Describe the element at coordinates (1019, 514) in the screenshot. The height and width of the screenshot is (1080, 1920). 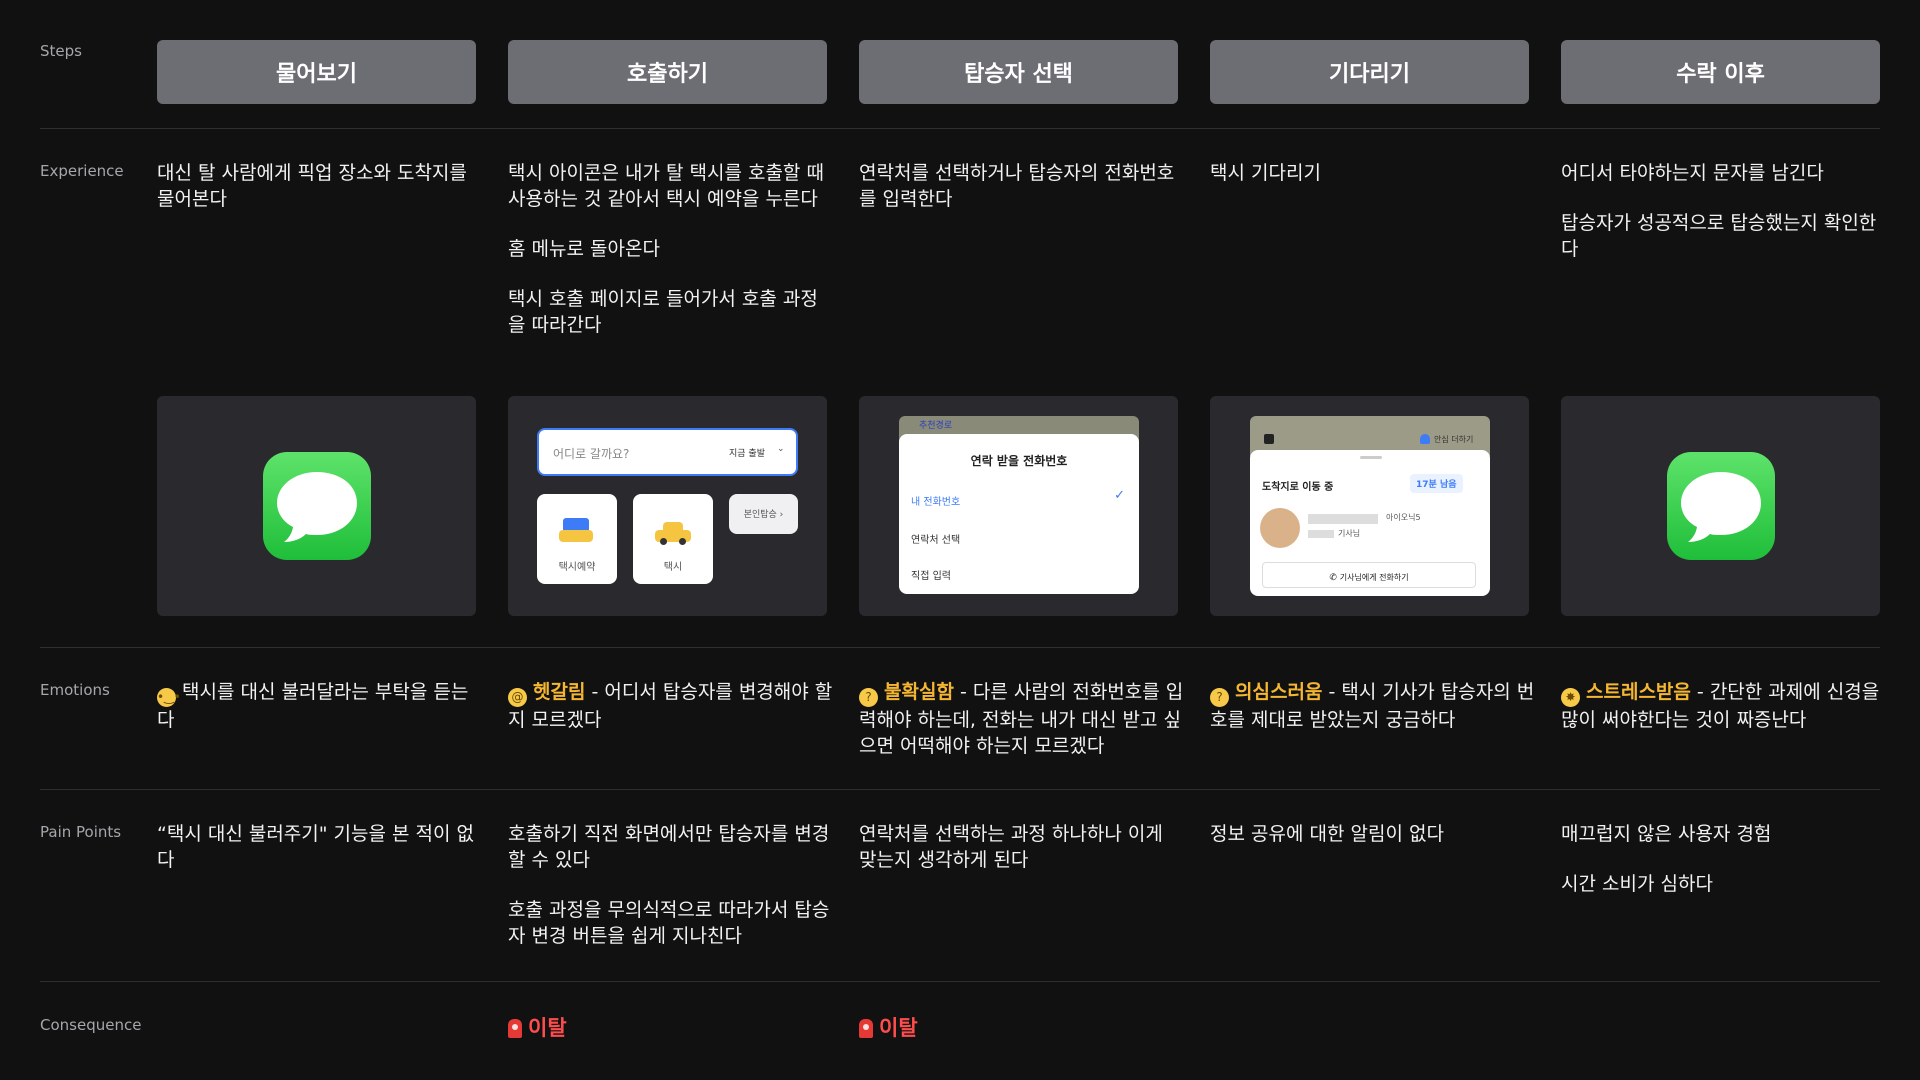
I see `phone-select-sheet: 연락 받을 전화번호 내 전화번호 ✓ 연락처 선택 직접 입력` at that location.